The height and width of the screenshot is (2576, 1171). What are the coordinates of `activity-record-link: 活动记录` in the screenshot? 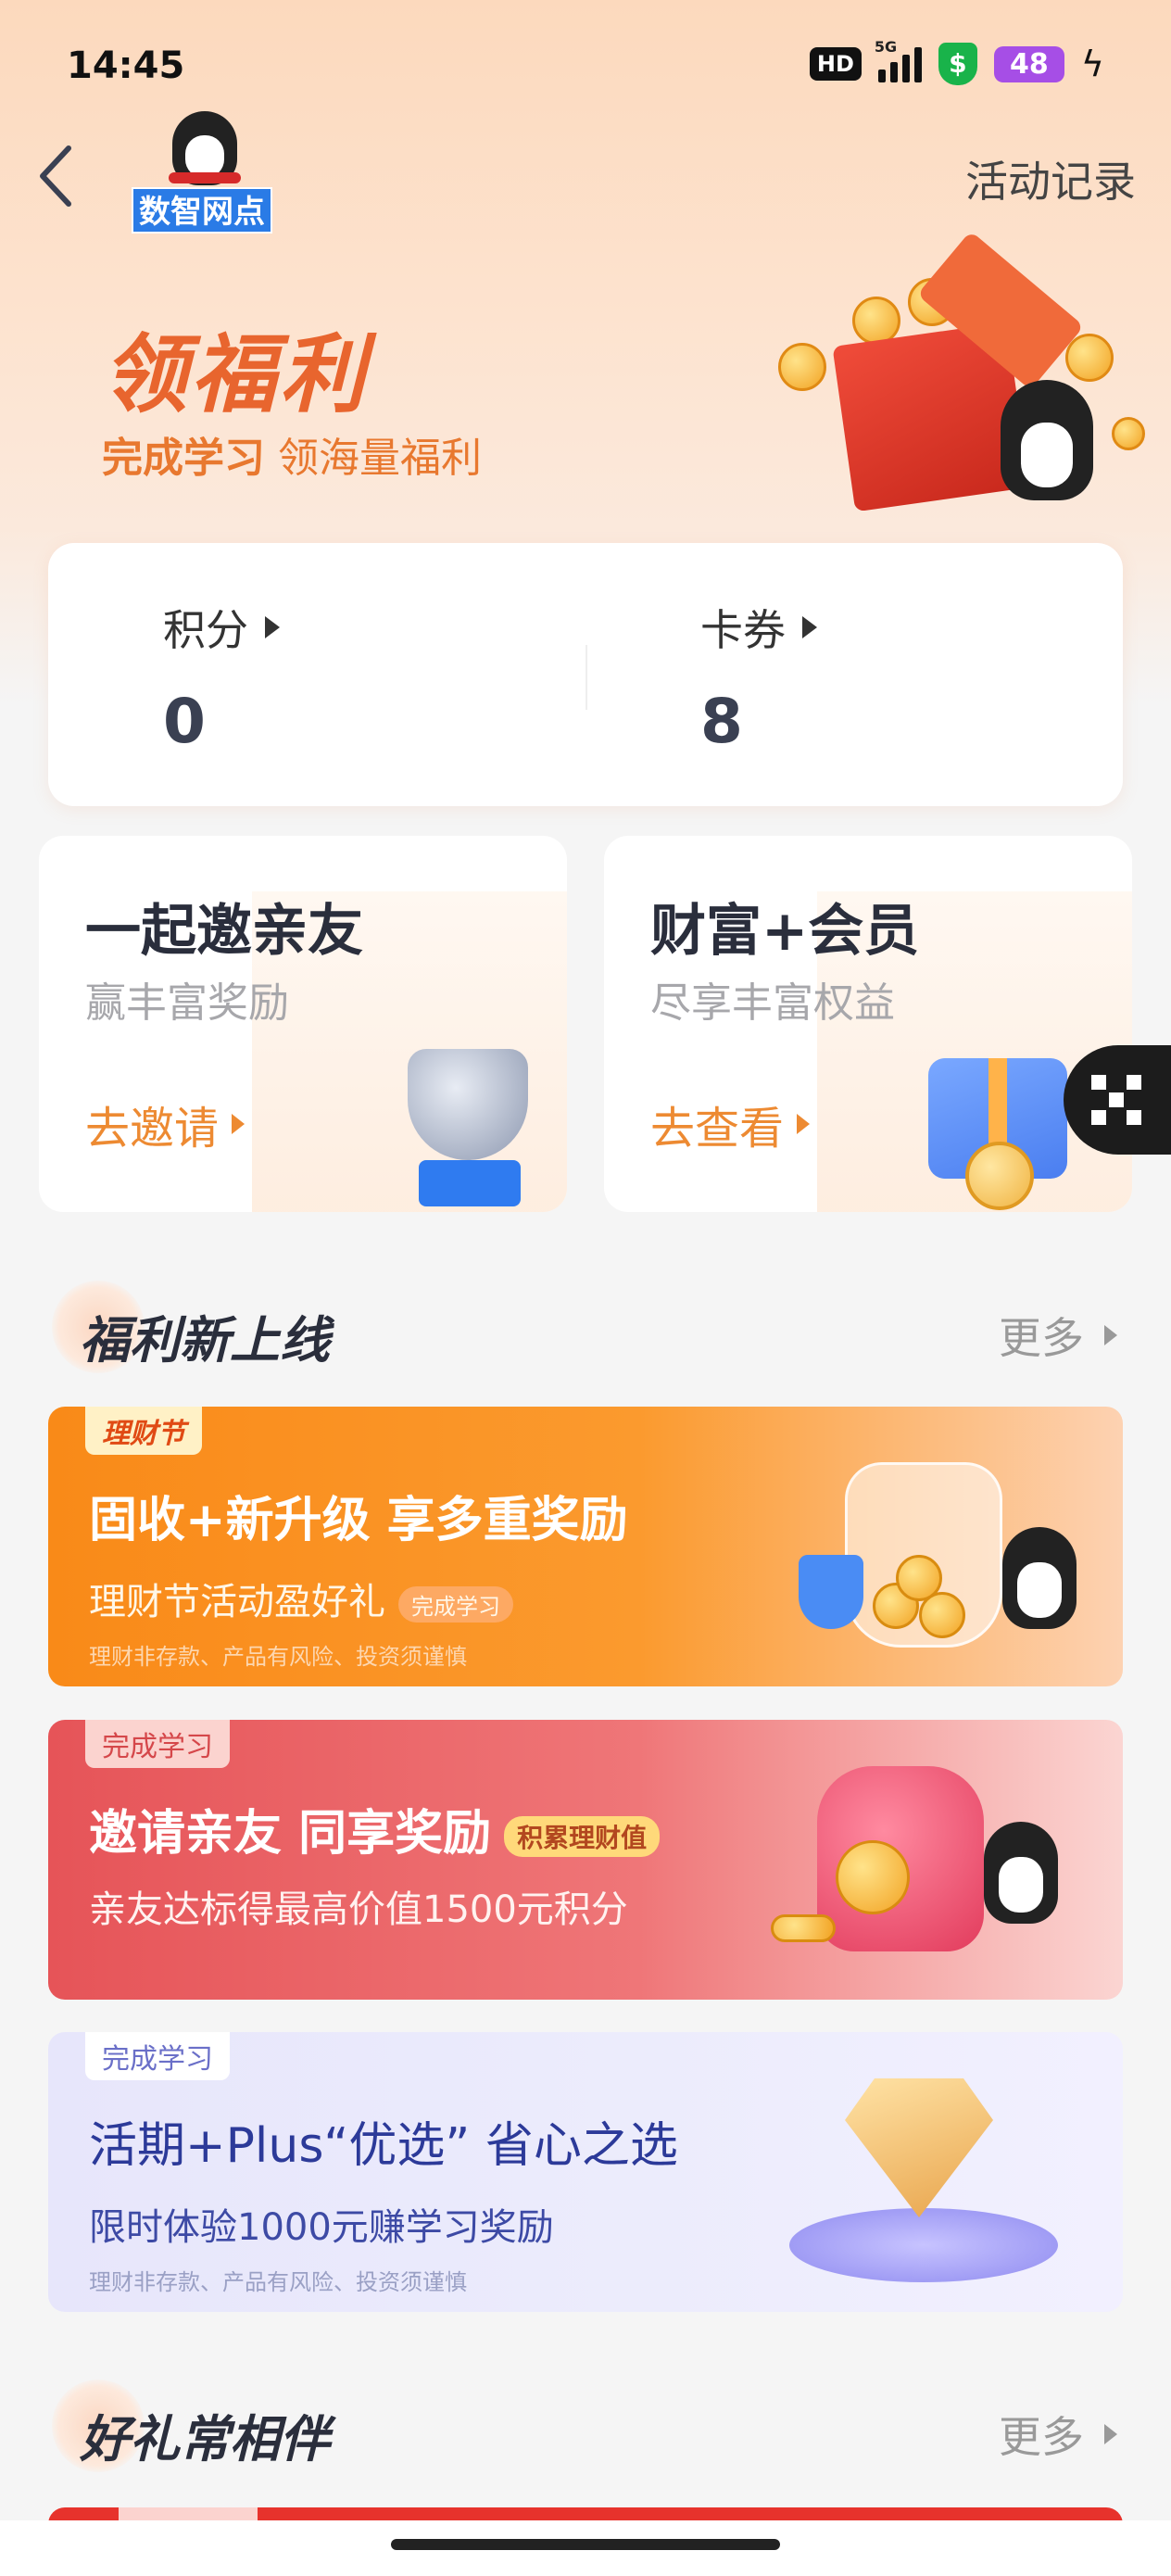 It's located at (1050, 178).